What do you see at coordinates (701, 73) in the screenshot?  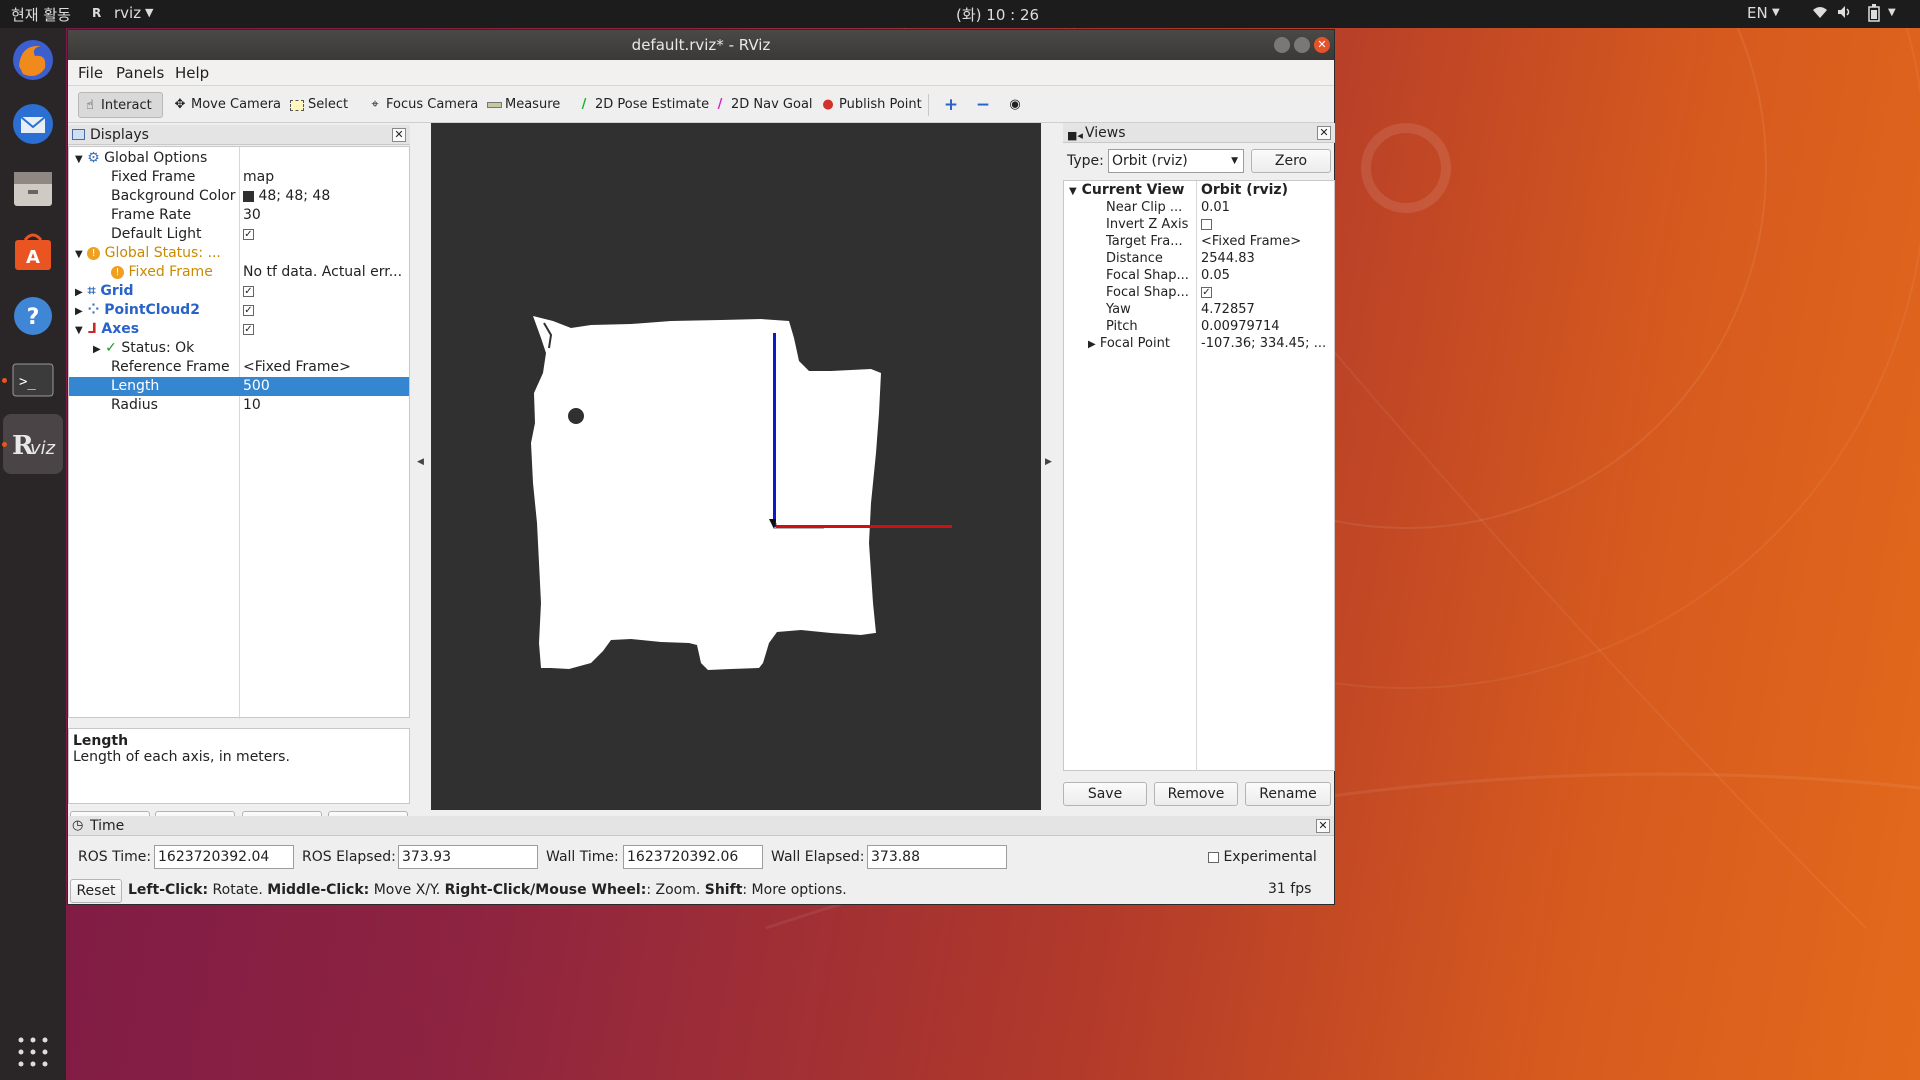 I see `menu-bar: File Panels Help` at bounding box center [701, 73].